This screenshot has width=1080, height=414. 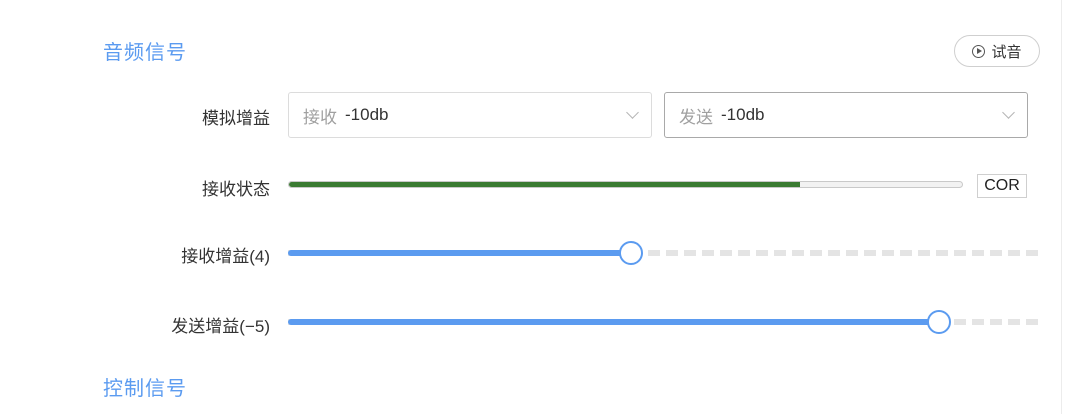 What do you see at coordinates (545, 184) in the screenshot?
I see `receive-status-meter-fill` at bounding box center [545, 184].